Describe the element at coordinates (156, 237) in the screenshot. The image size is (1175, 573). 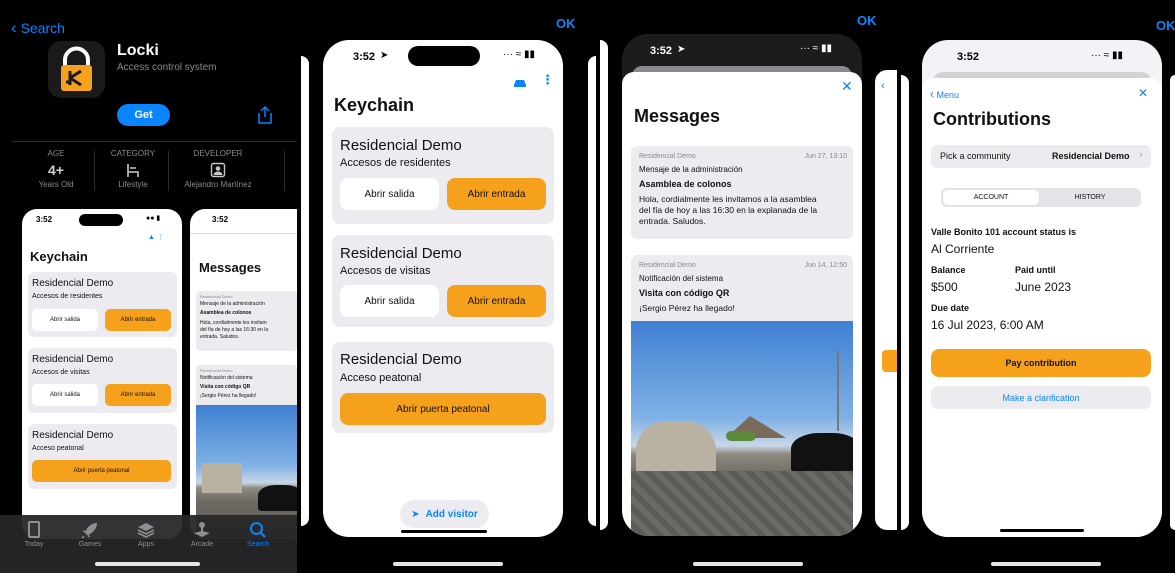
I see `car-icon: ▲ ⋮` at that location.